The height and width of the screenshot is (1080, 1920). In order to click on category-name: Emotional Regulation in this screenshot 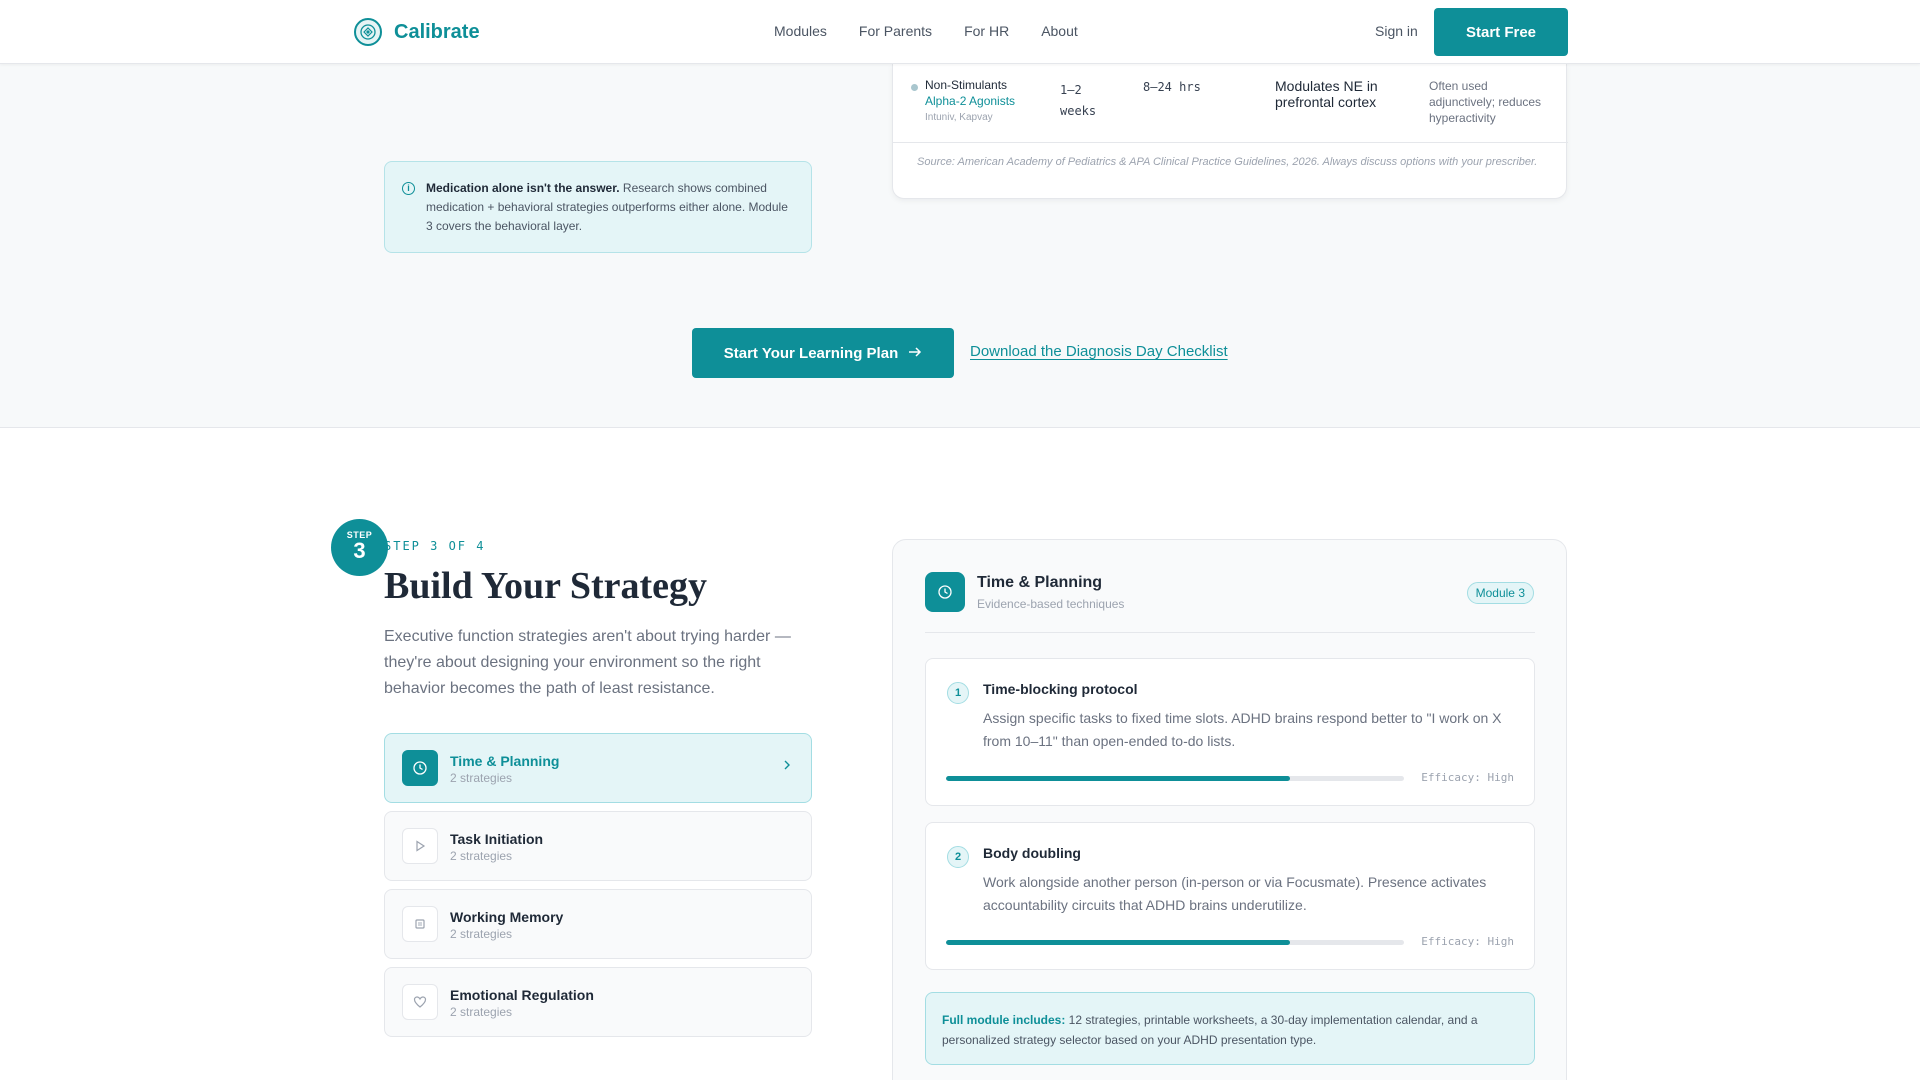, I will do `click(522, 995)`.